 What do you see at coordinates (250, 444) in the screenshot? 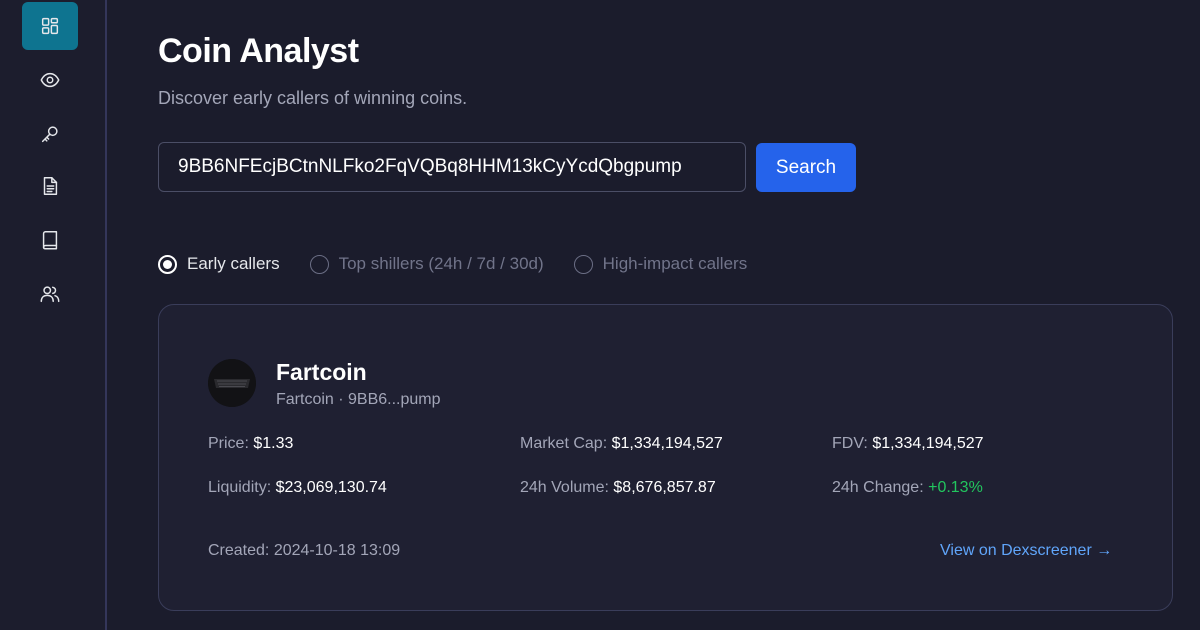
I see `stat-price: Price: $1.33` at bounding box center [250, 444].